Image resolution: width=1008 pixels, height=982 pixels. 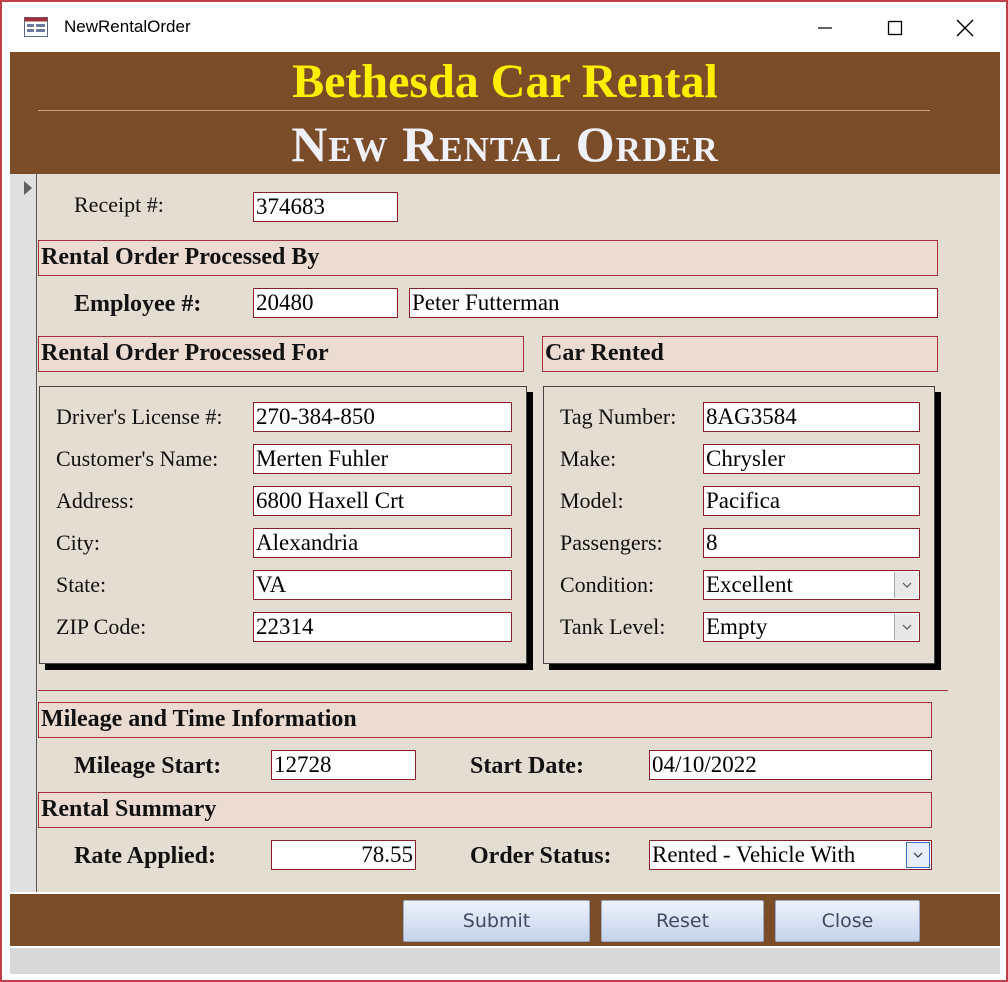 What do you see at coordinates (754, 854) in the screenshot?
I see `order-status-value: Rented - Vehicle With` at bounding box center [754, 854].